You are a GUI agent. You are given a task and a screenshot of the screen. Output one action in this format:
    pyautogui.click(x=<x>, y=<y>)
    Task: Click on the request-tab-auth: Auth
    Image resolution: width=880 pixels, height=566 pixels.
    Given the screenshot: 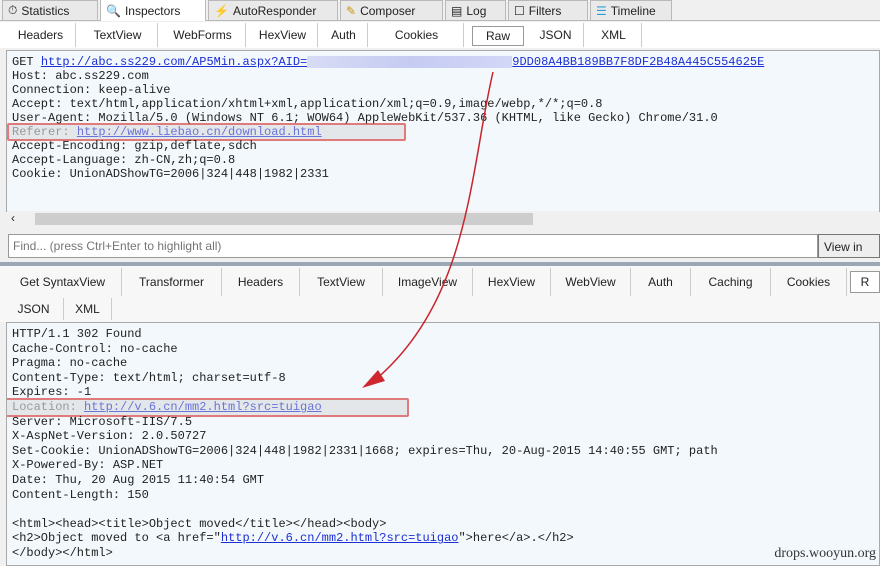 What is the action you would take?
    pyautogui.click(x=344, y=35)
    